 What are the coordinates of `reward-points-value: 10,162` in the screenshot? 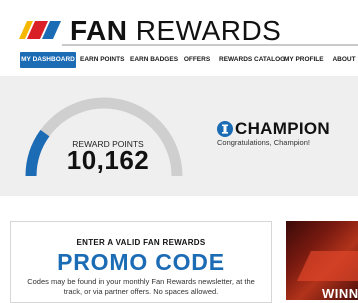 It's located at (108, 160).